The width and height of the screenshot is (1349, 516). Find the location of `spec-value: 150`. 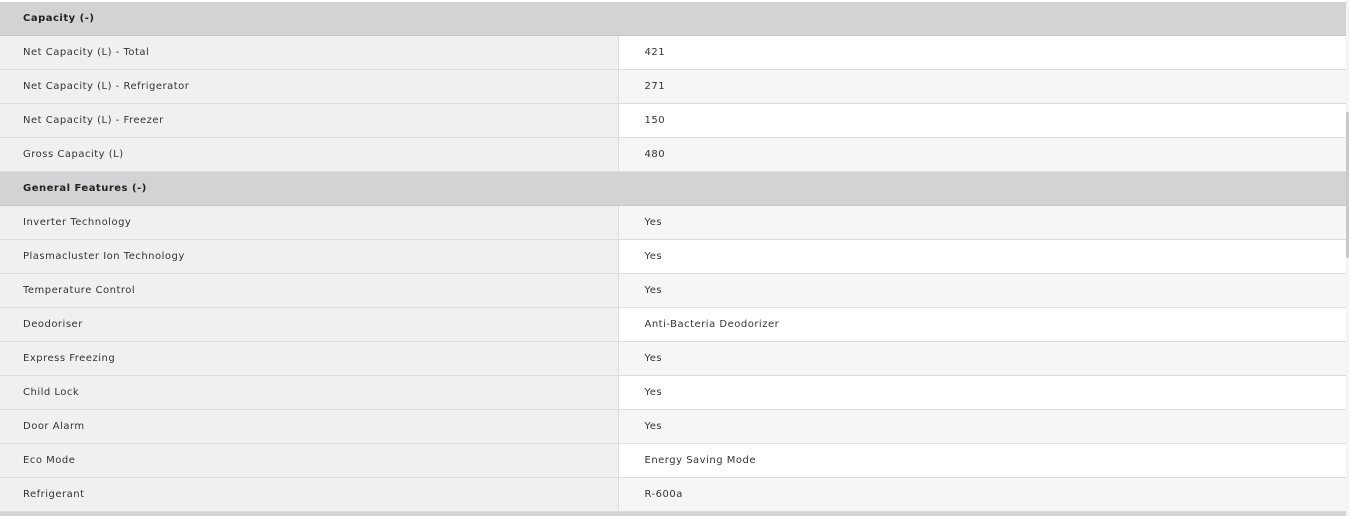

spec-value: 150 is located at coordinates (982, 120).